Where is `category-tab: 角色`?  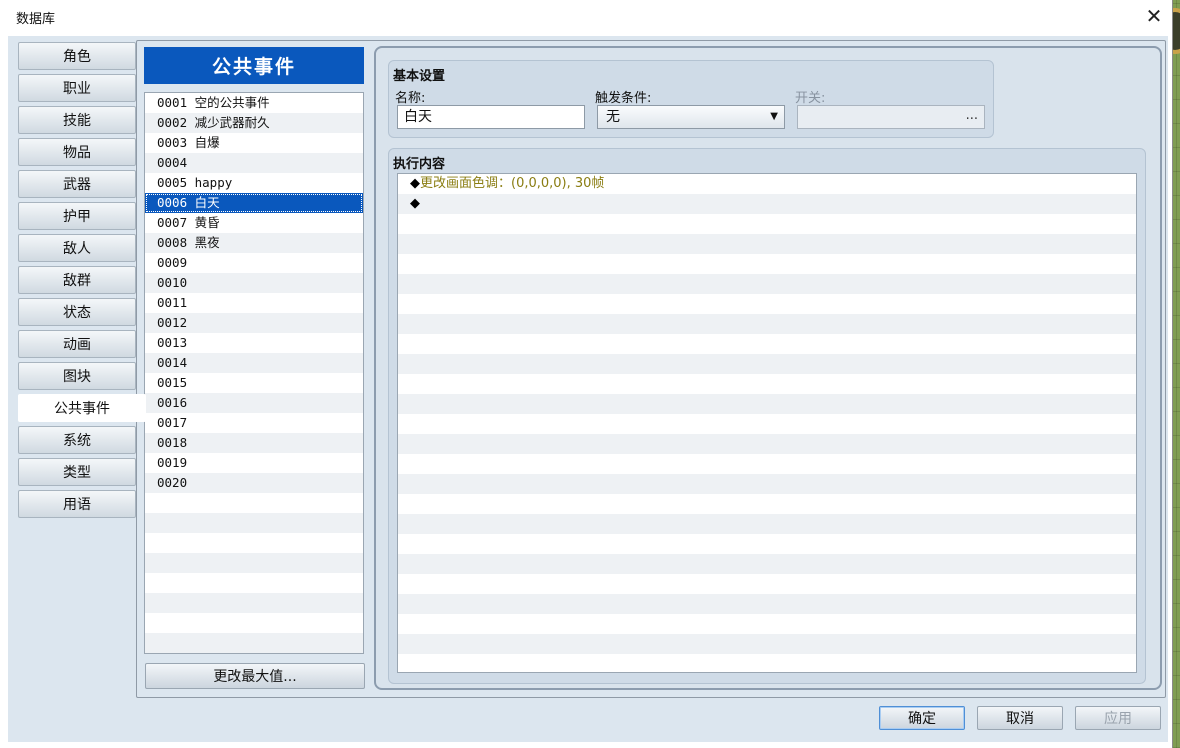 category-tab: 角色 is located at coordinates (77, 56).